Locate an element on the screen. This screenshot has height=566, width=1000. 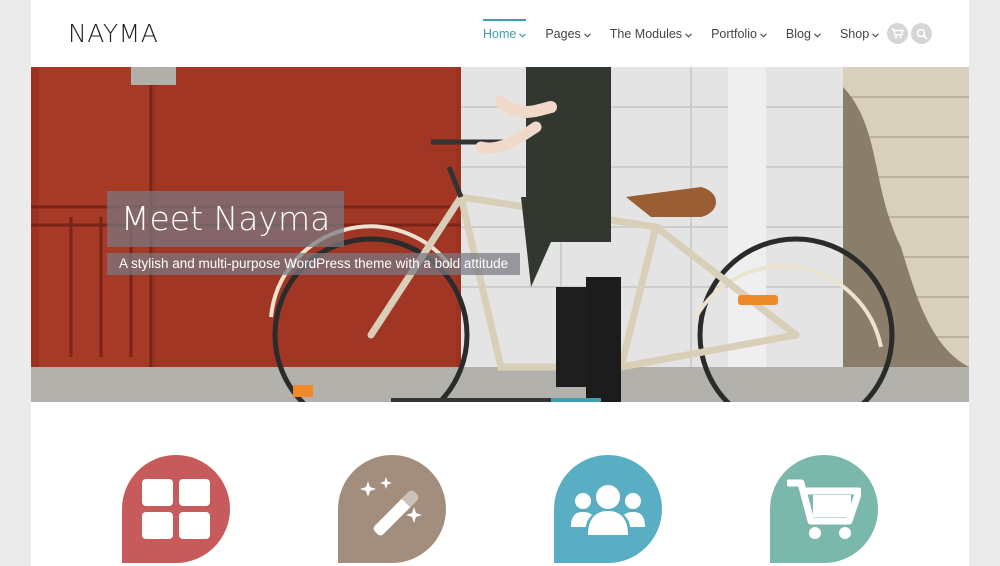
nav-item-shop: Shop is located at coordinates (859, 33).